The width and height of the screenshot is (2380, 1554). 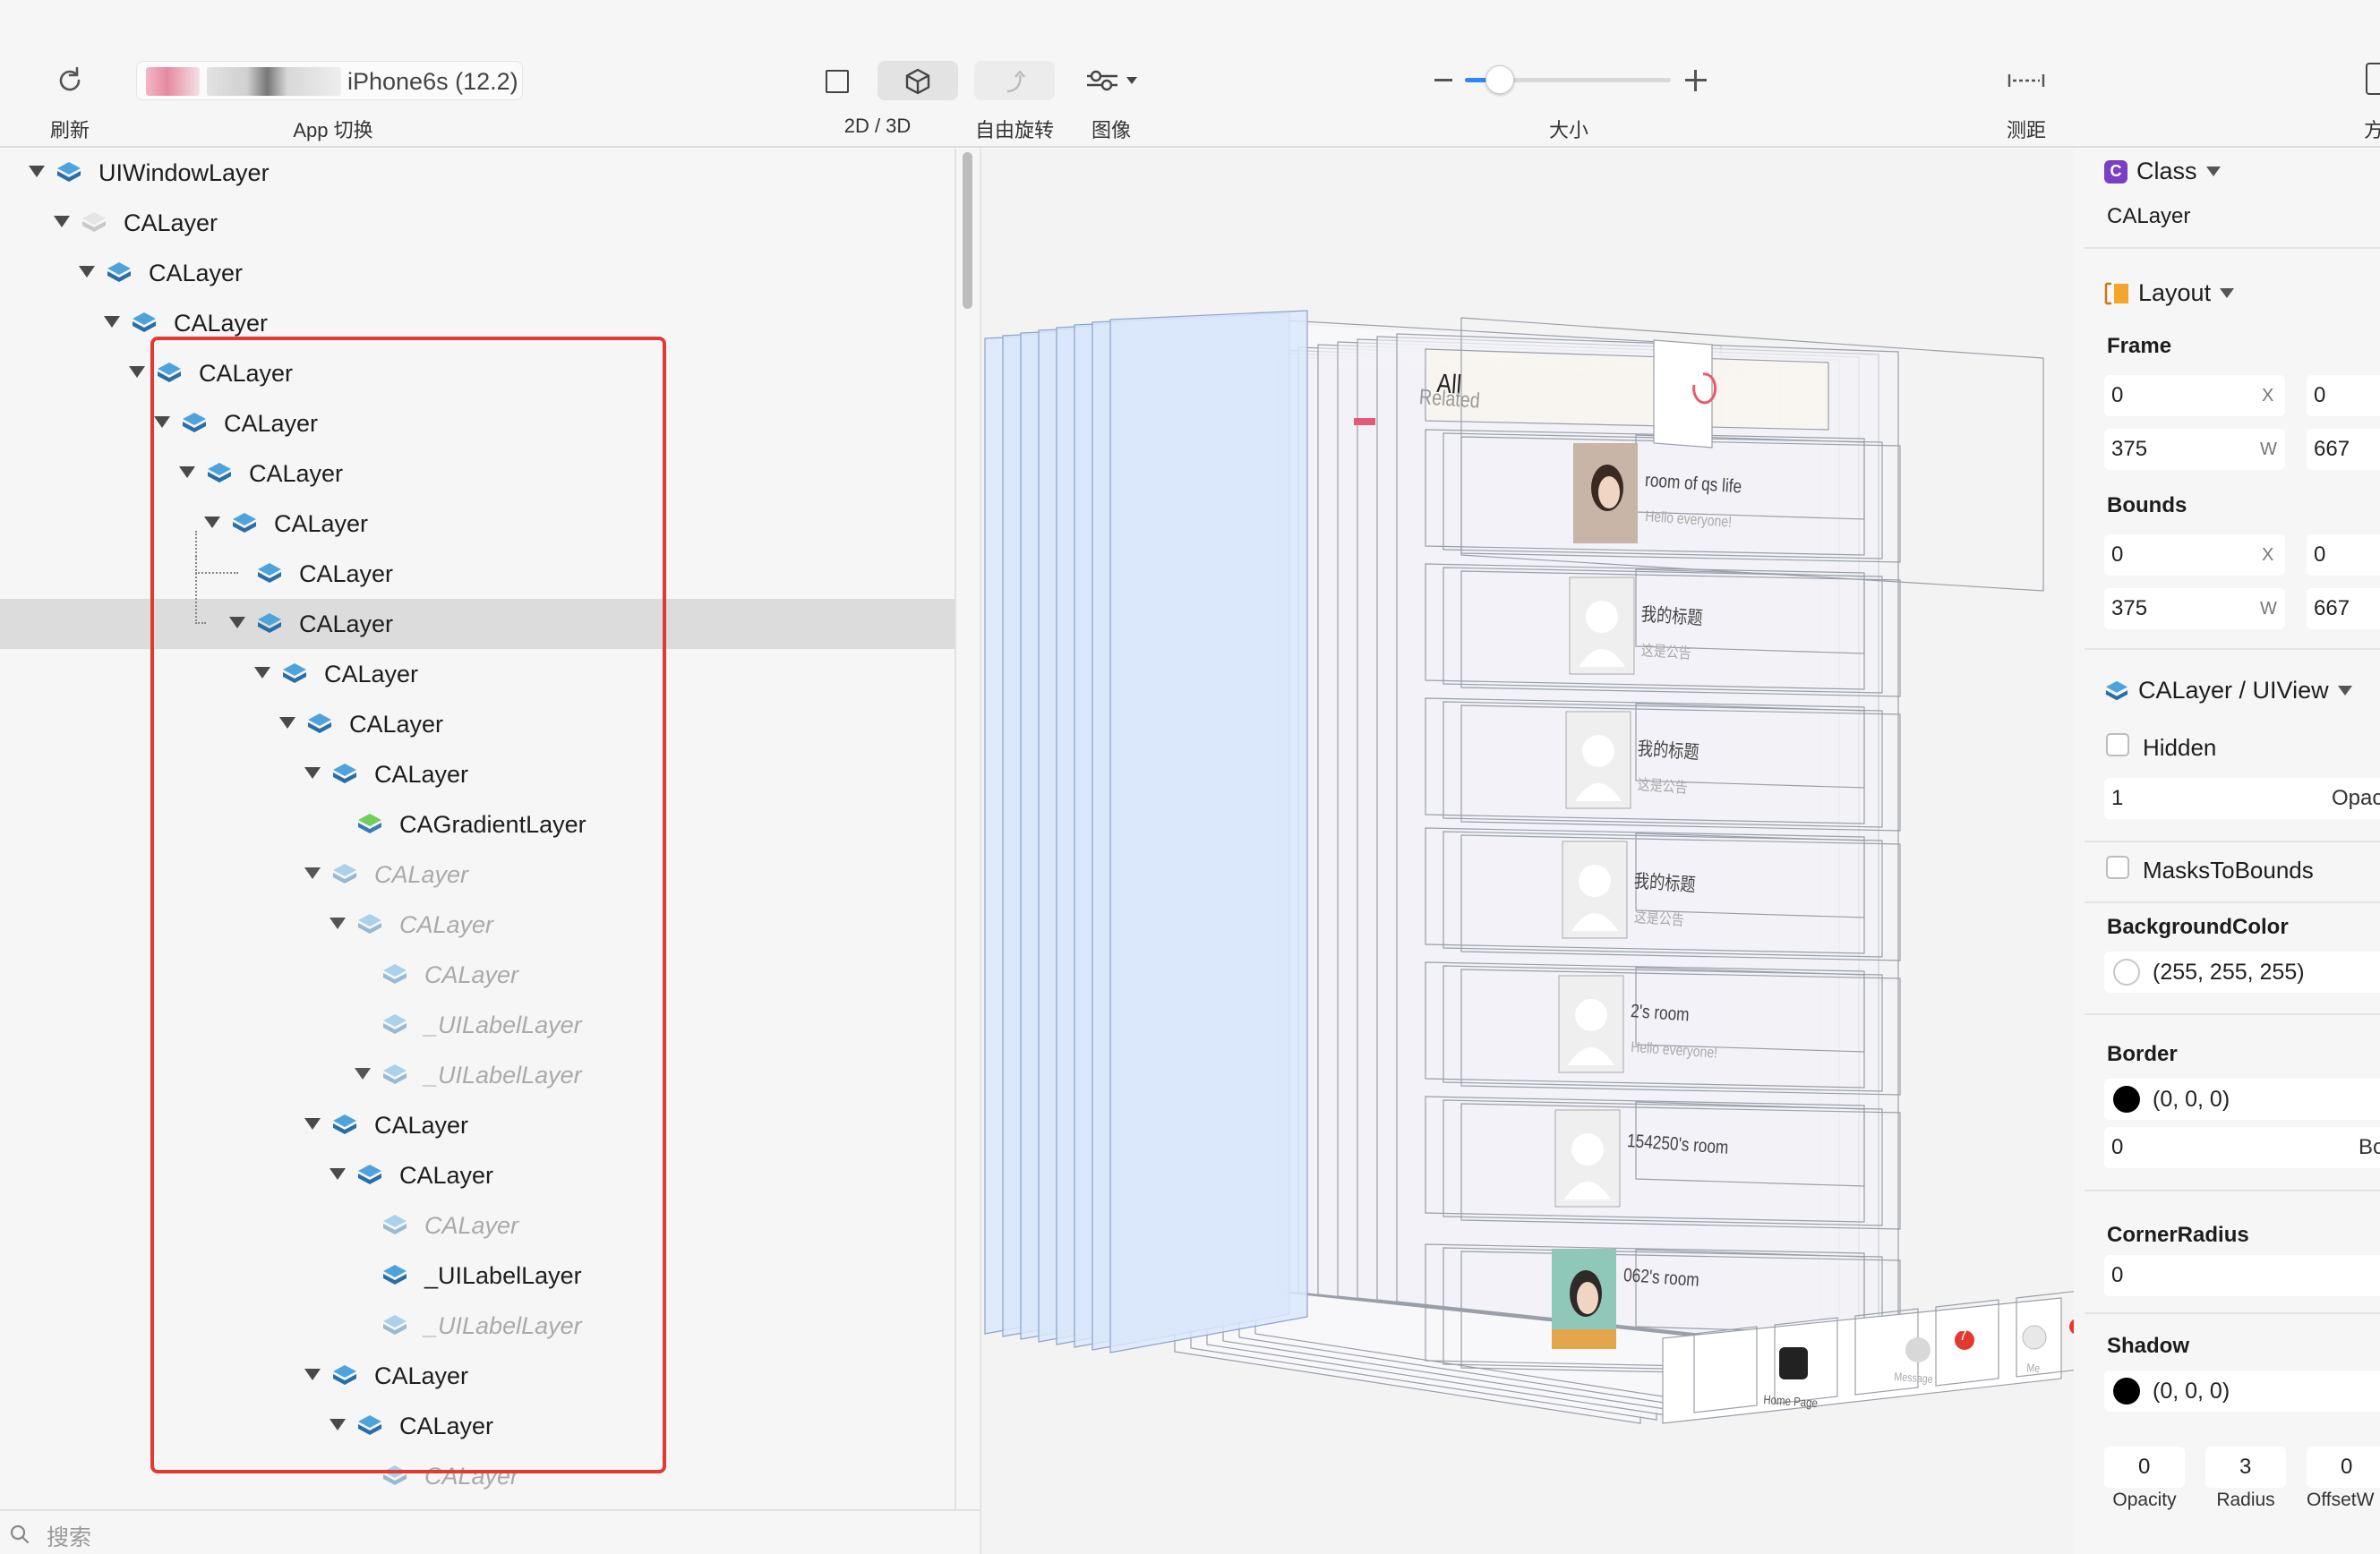 What do you see at coordinates (2194, 608) in the screenshot?
I see `bounds-w-field: 375 W` at bounding box center [2194, 608].